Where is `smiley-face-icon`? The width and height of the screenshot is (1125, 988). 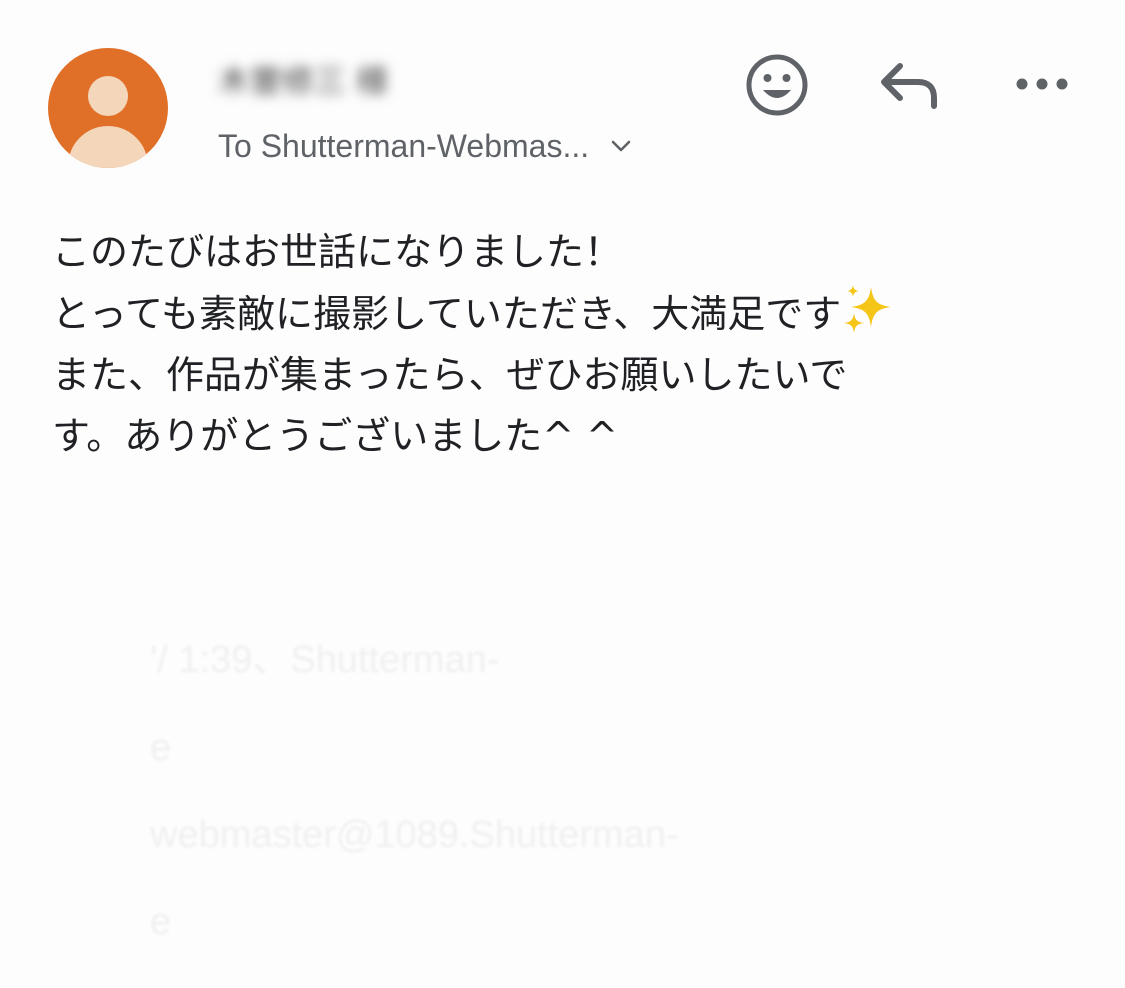 smiley-face-icon is located at coordinates (777, 85).